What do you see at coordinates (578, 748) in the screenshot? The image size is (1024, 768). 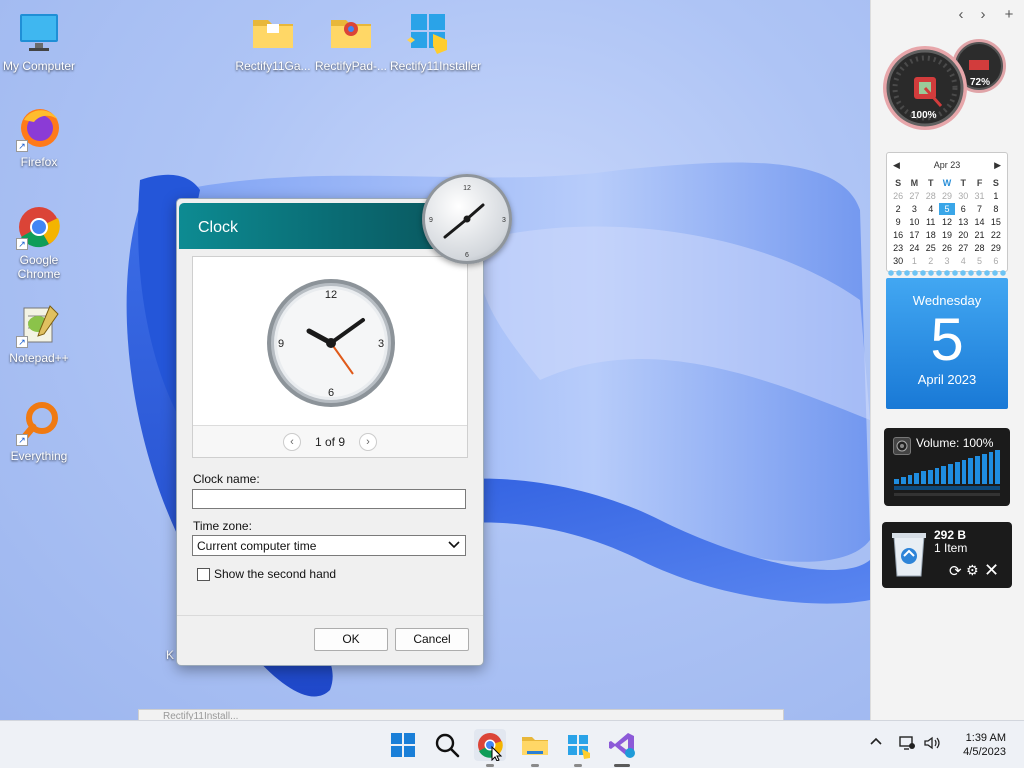 I see `taskbar-rectify-installer-button` at bounding box center [578, 748].